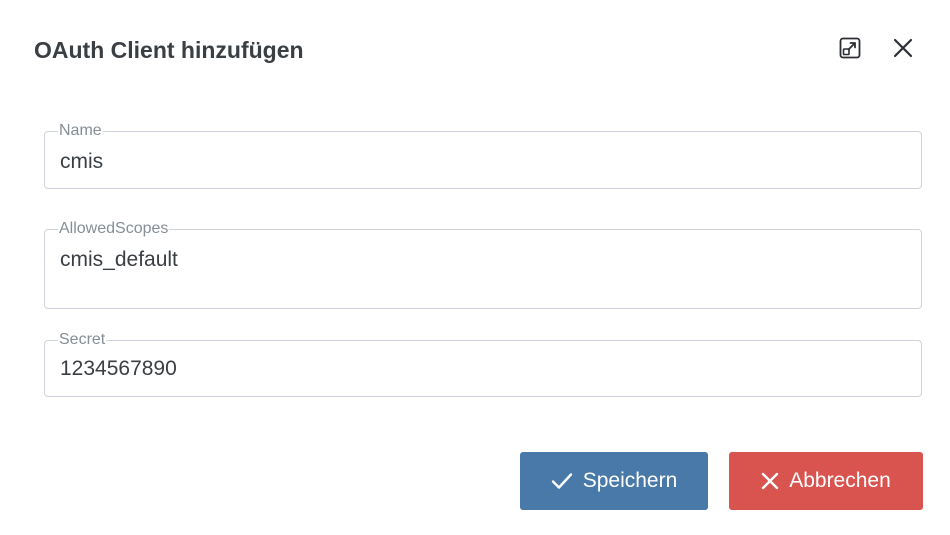  I want to click on save-button-label: Speichern, so click(630, 480).